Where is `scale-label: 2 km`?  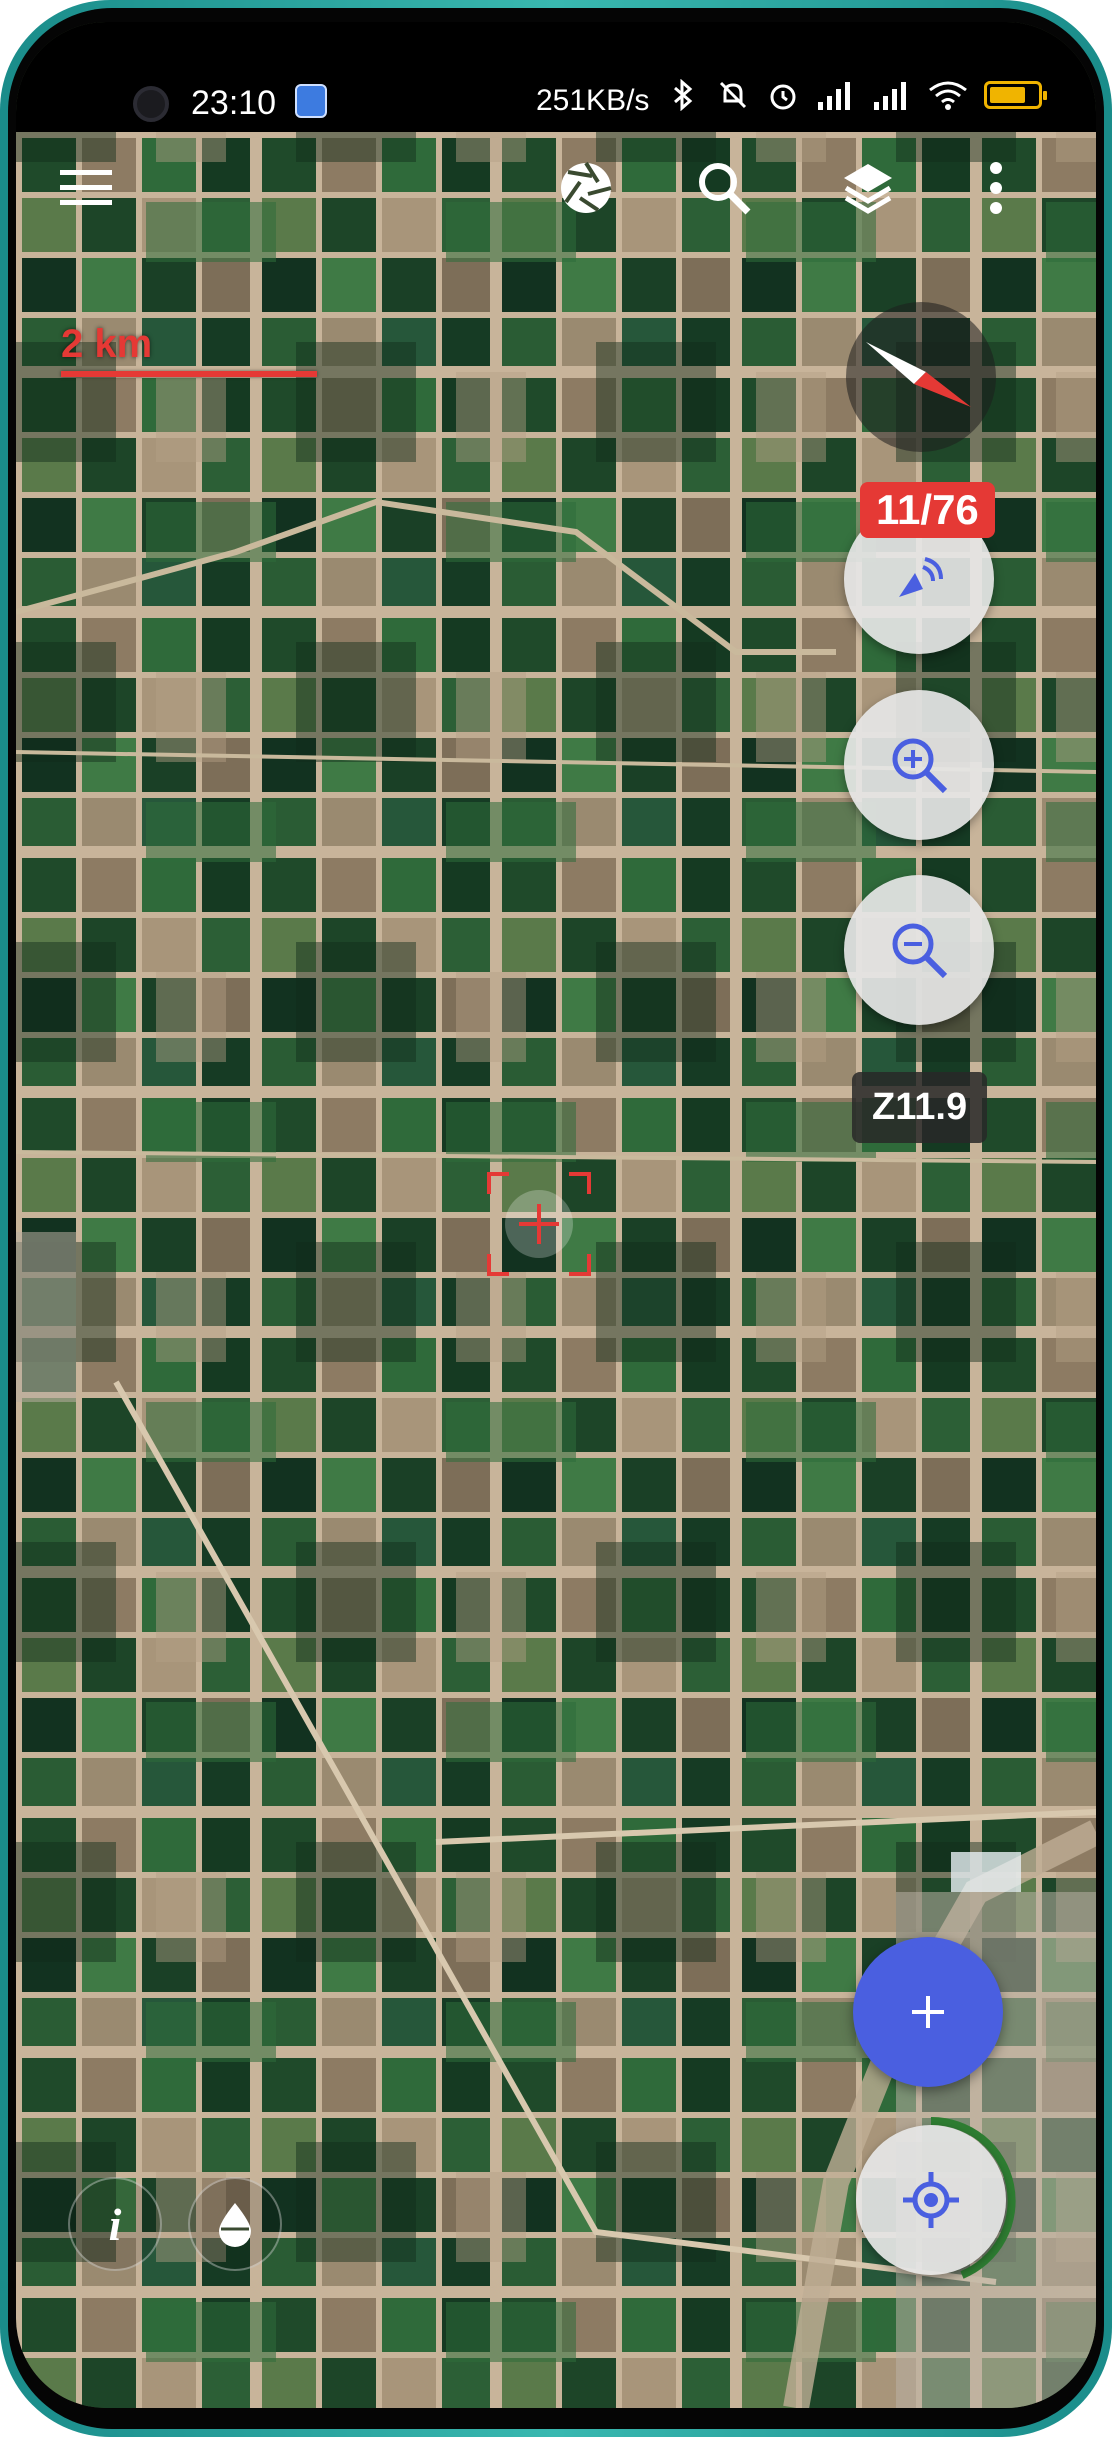
scale-label: 2 km is located at coordinates (107, 344).